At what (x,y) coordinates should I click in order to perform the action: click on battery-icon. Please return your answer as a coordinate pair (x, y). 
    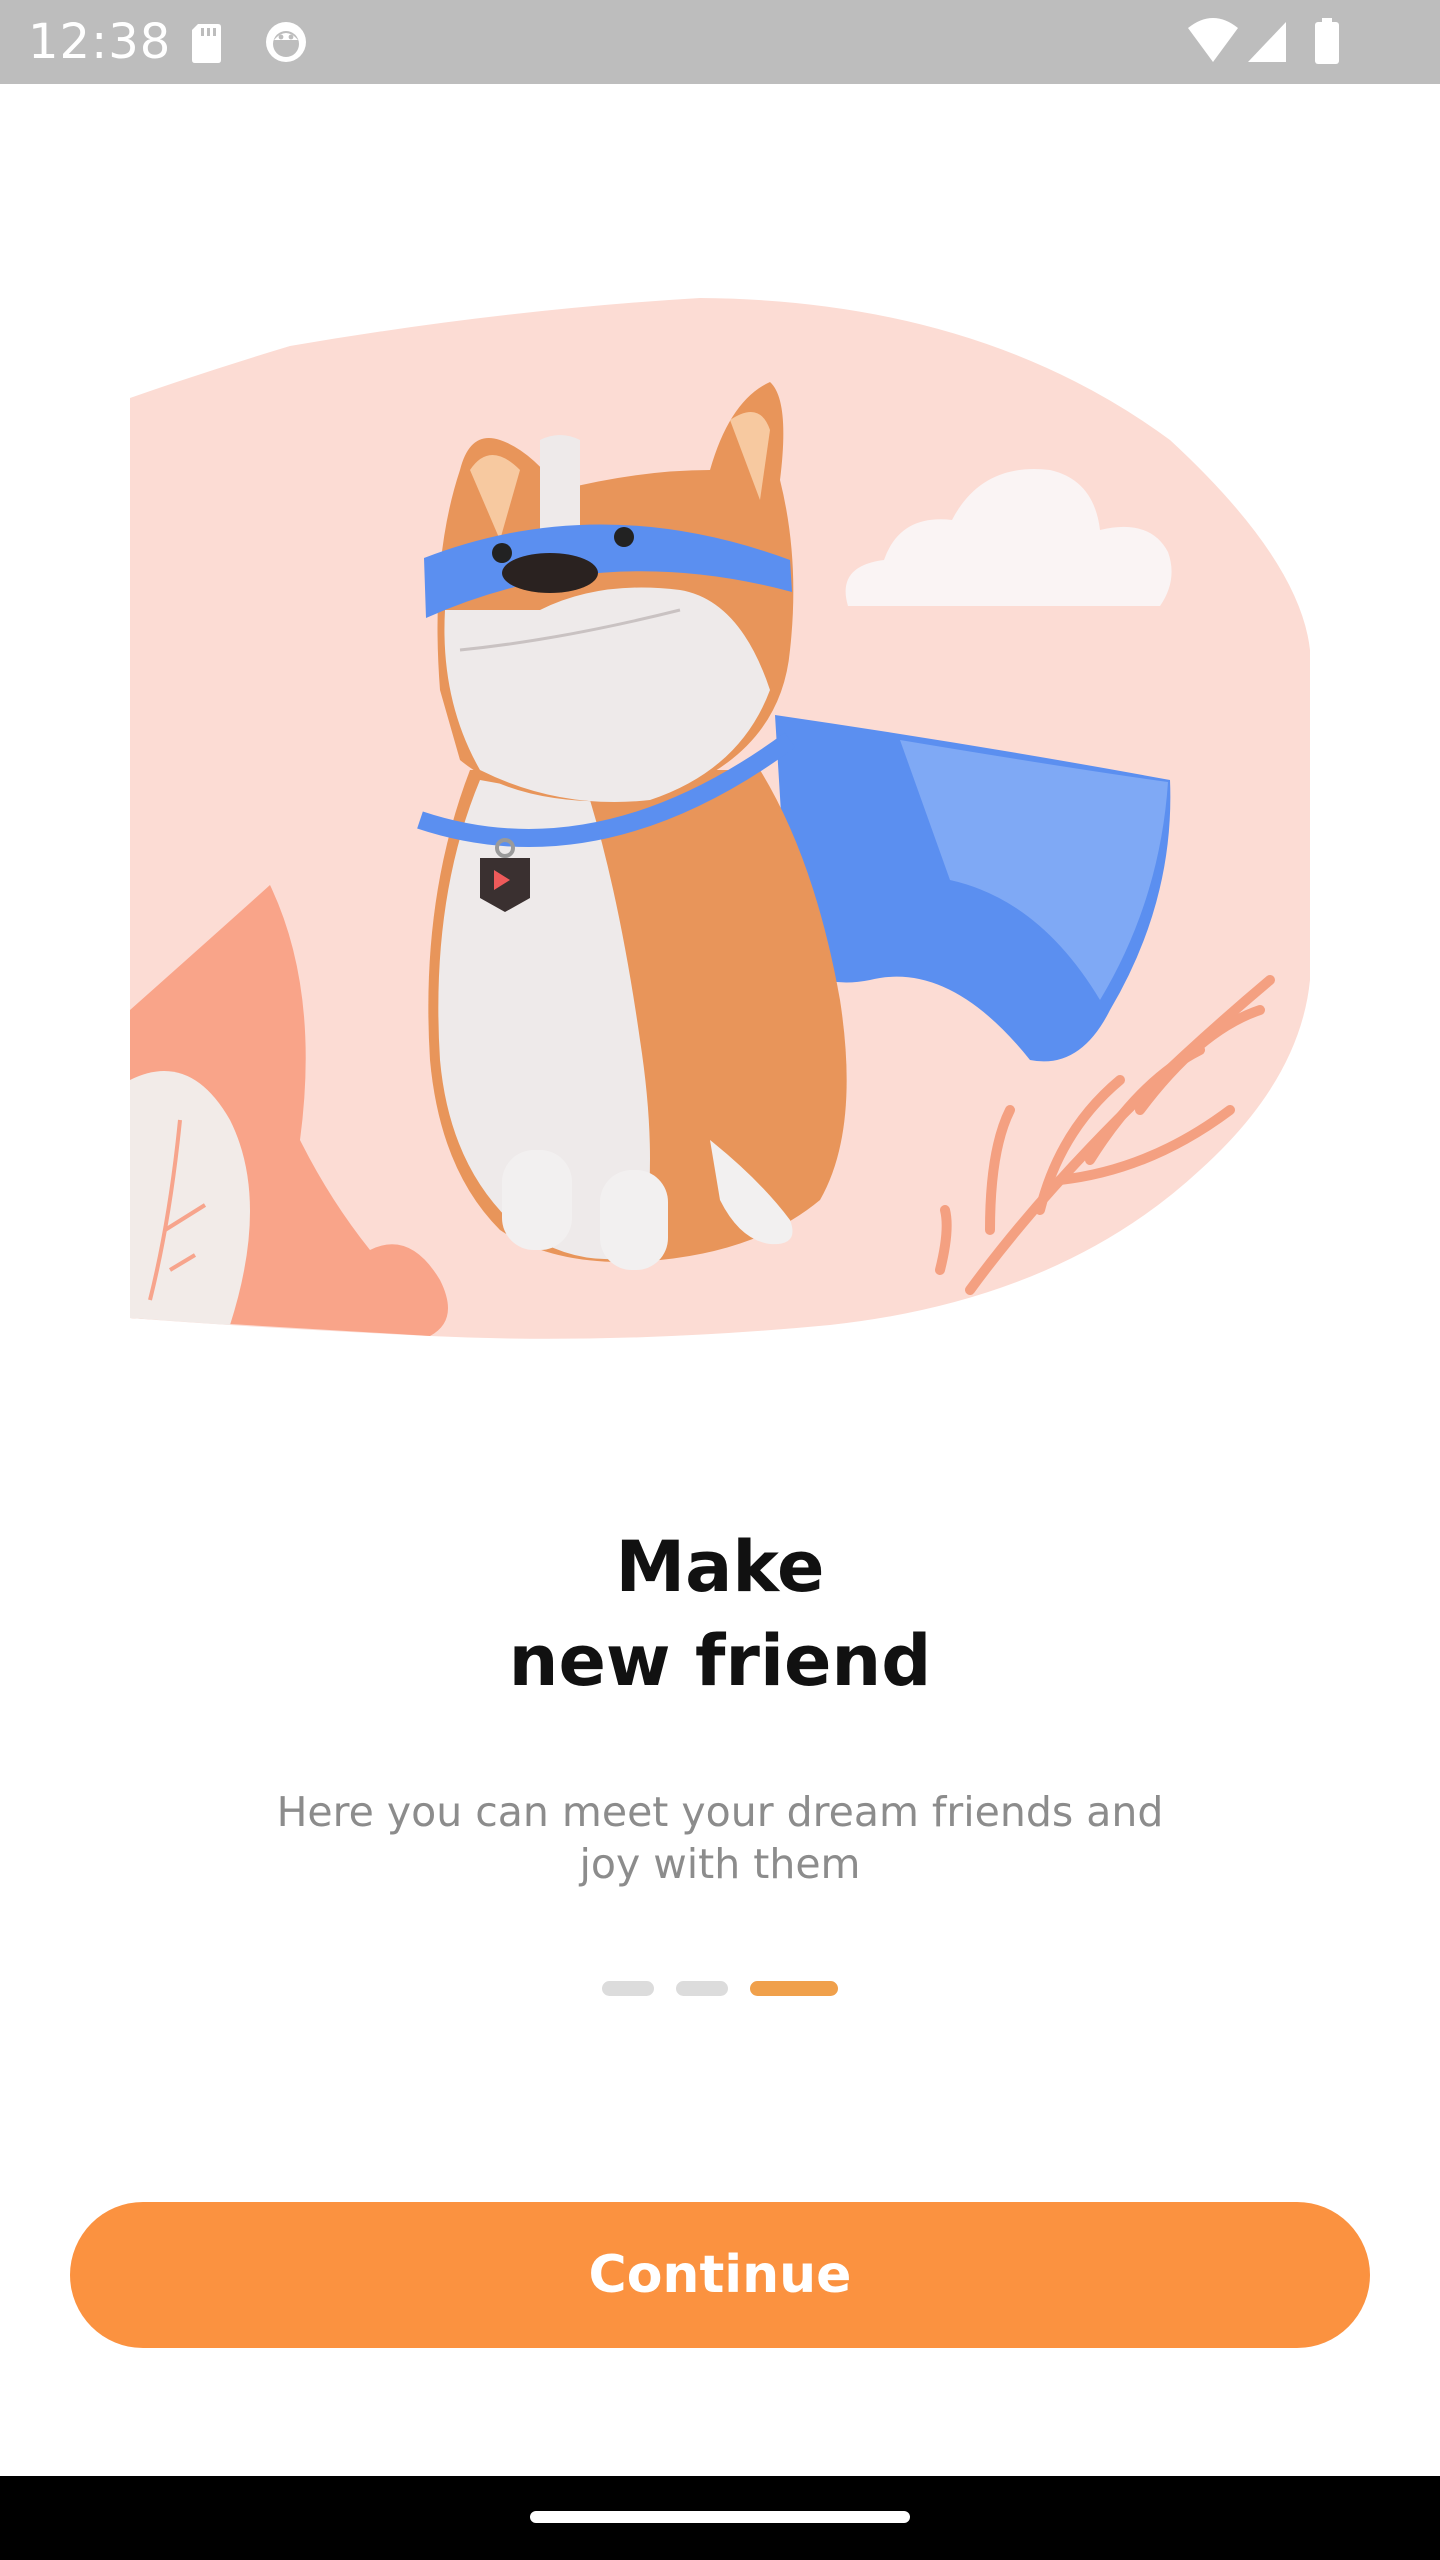
    Looking at the image, I should click on (1327, 41).